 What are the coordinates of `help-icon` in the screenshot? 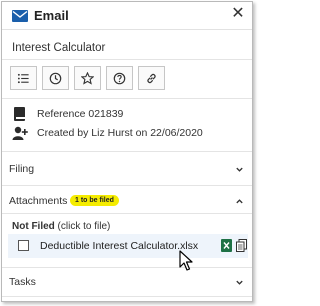 It's located at (119, 78).